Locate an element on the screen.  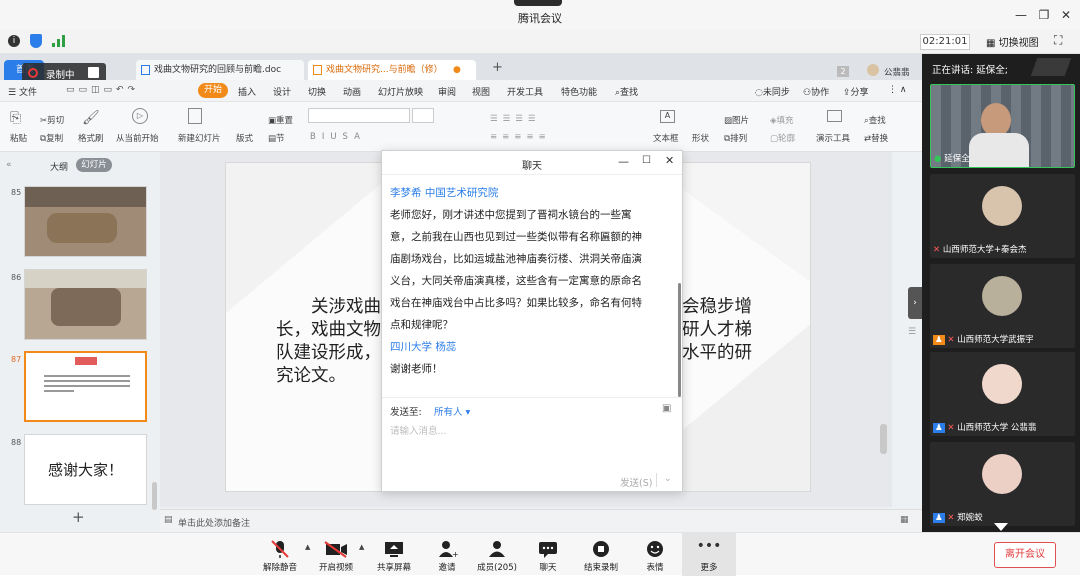
layout-button: 版式 is located at coordinates (244, 138).